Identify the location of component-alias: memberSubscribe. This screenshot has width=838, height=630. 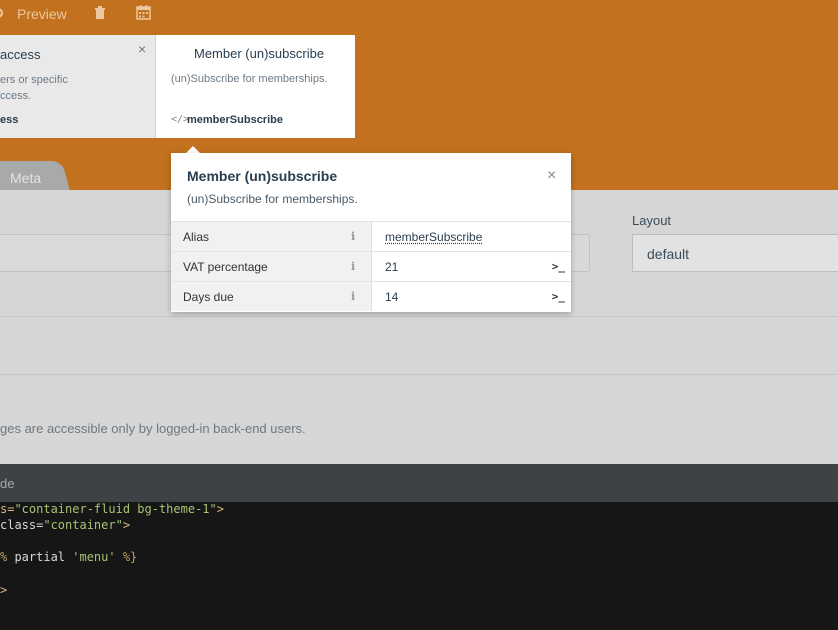
(235, 120).